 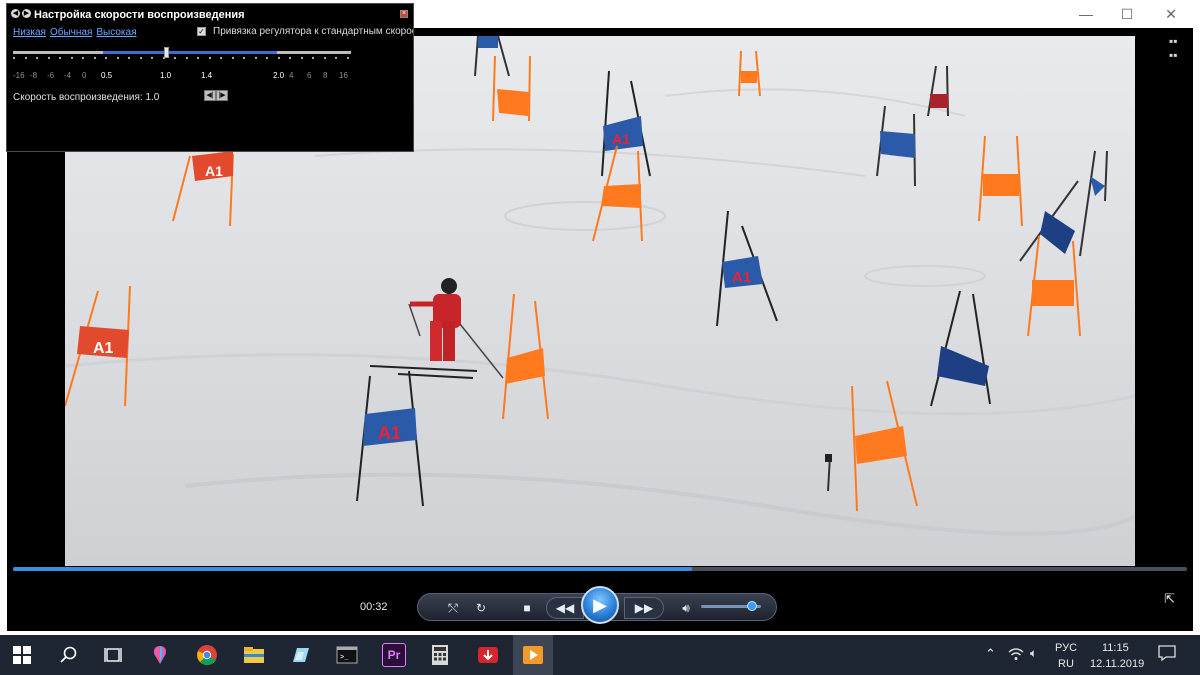 What do you see at coordinates (626, 123) in the screenshot?
I see `gate-blue-a1: A1` at bounding box center [626, 123].